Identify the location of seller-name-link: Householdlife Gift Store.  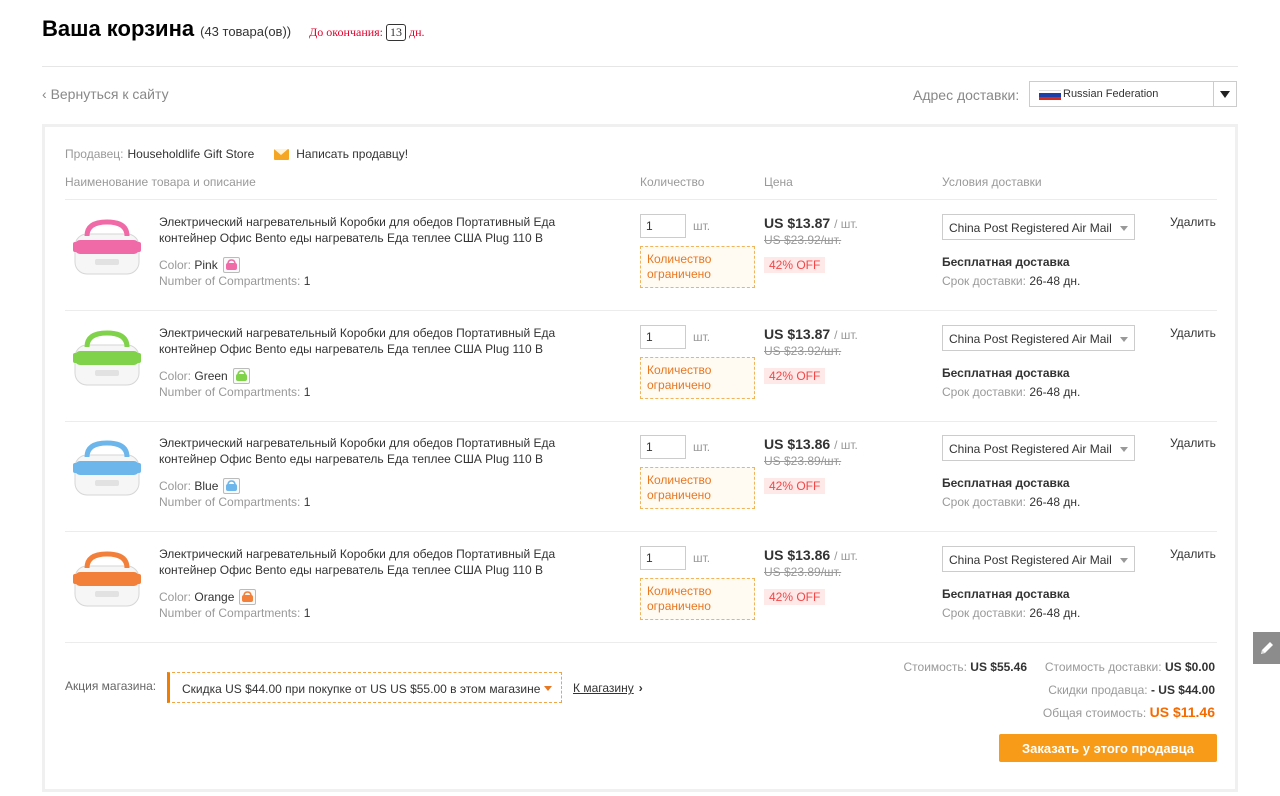
(191, 154).